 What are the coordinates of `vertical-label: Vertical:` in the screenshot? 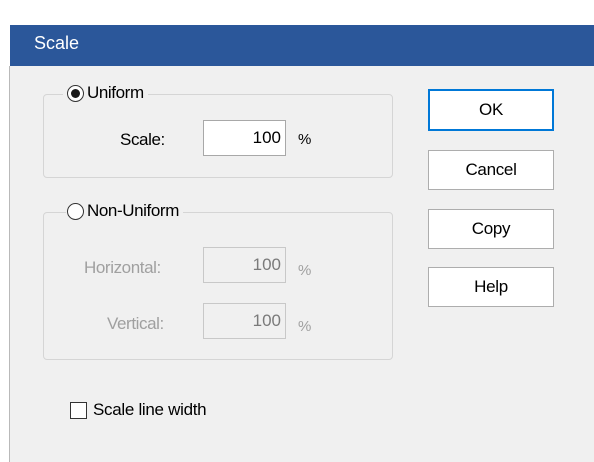 It's located at (135, 323).